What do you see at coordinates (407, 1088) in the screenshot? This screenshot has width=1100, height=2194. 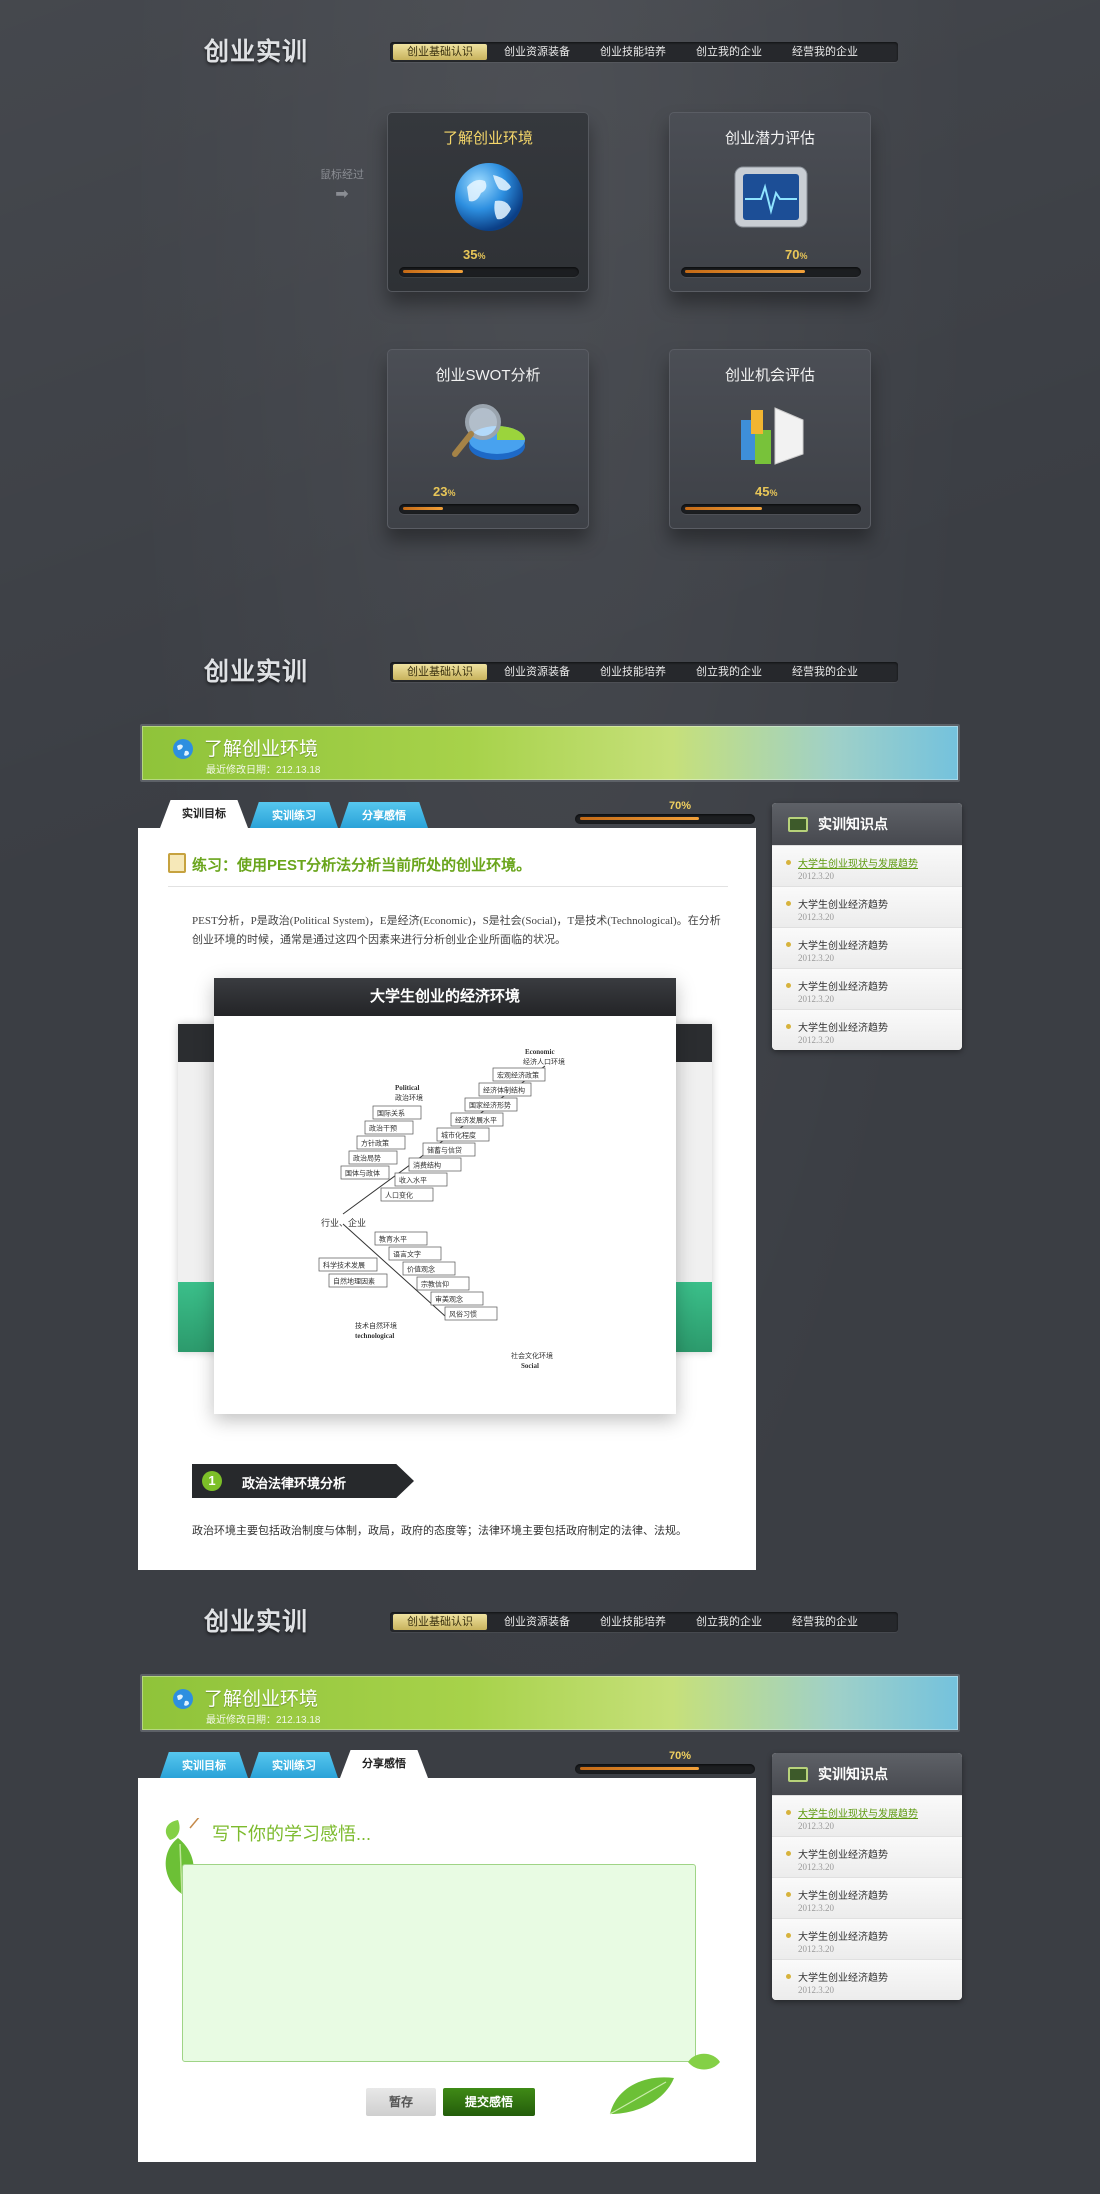 I see `diagram-political-label: Political` at bounding box center [407, 1088].